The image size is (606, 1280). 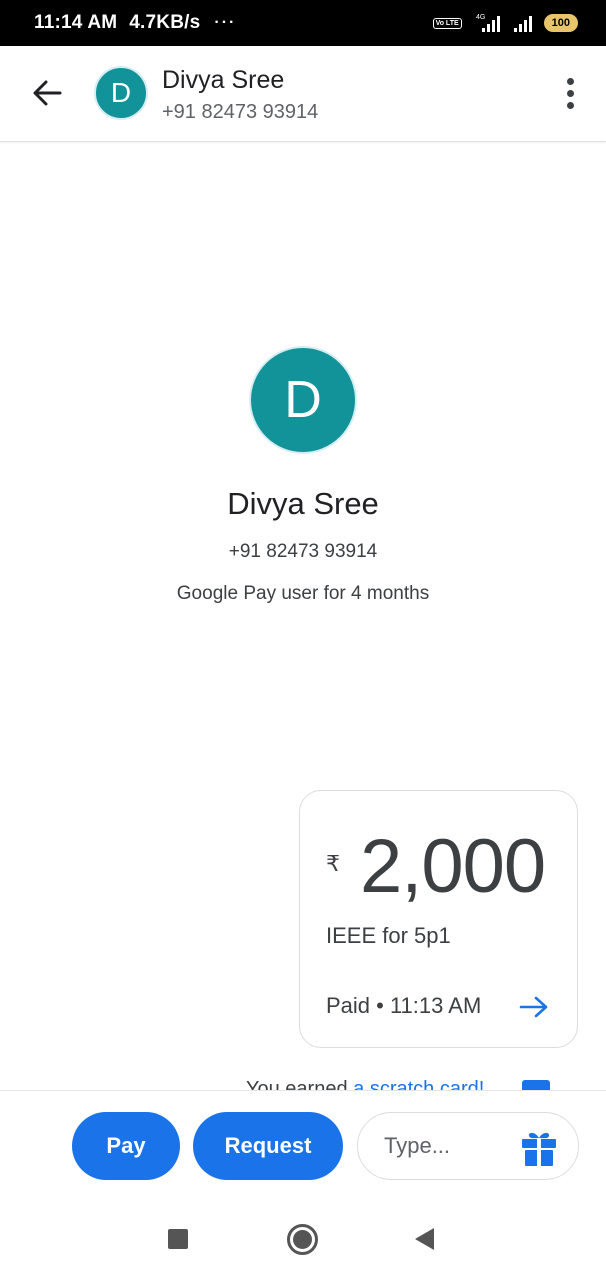 I want to click on profile-avatar: D, so click(x=303, y=400).